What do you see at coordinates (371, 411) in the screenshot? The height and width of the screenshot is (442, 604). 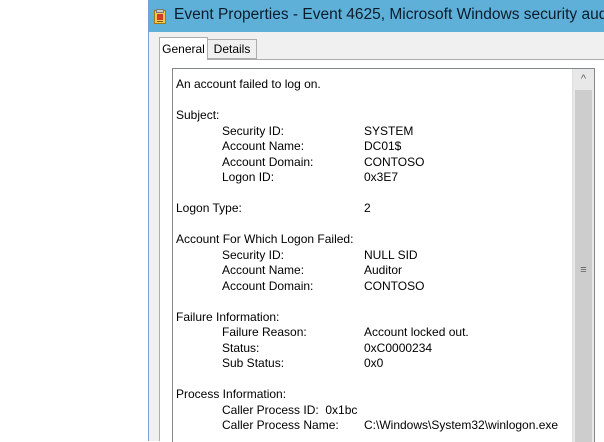 I see `field-row: Caller Process ID: 0x1bc` at bounding box center [371, 411].